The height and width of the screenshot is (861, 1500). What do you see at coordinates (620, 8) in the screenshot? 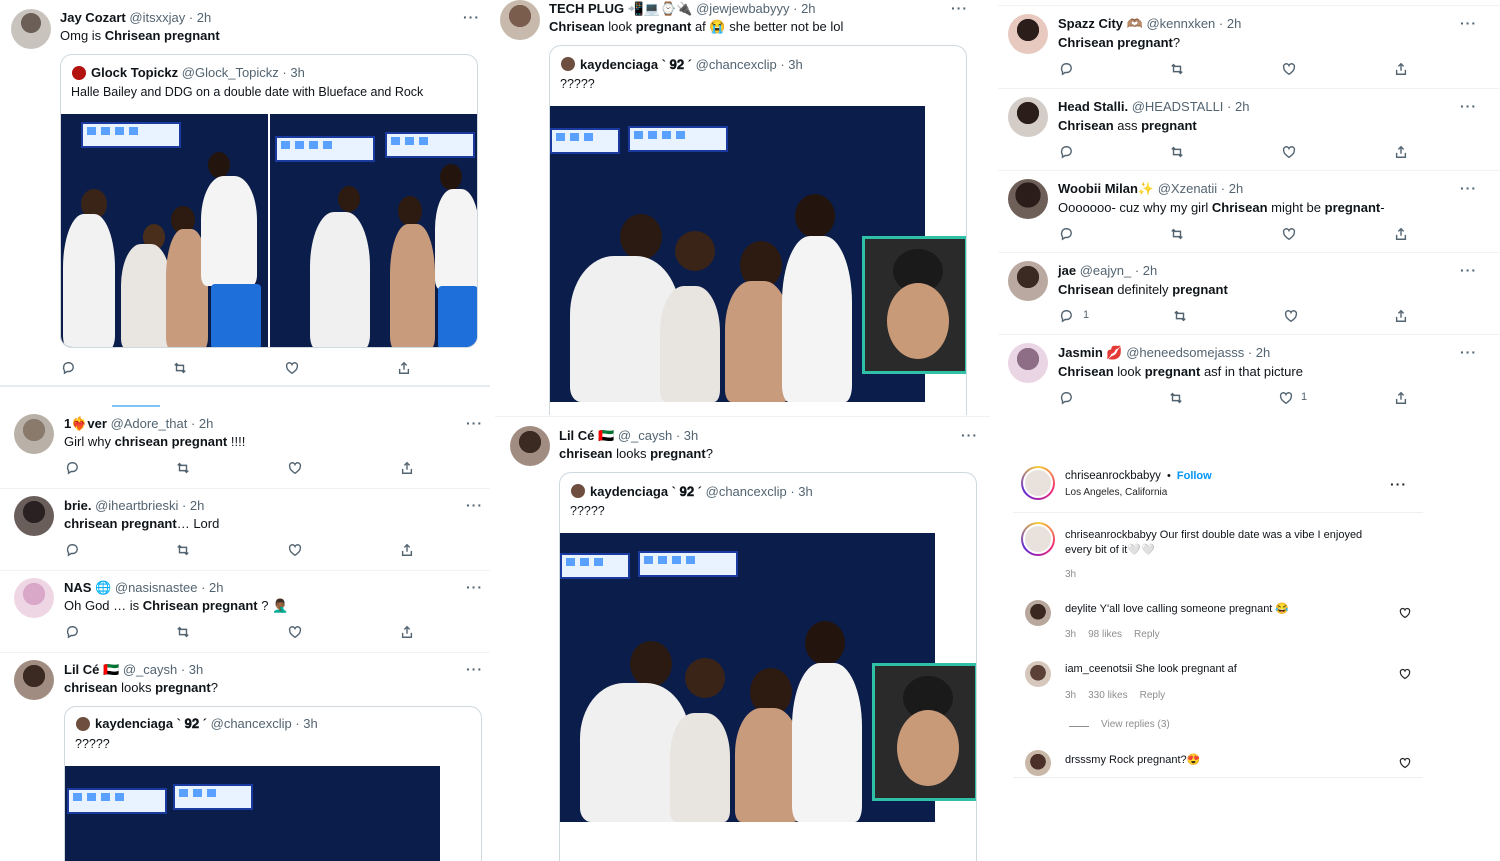
I see `author-name: TECH PLUG 📲💻⌚🔌` at bounding box center [620, 8].